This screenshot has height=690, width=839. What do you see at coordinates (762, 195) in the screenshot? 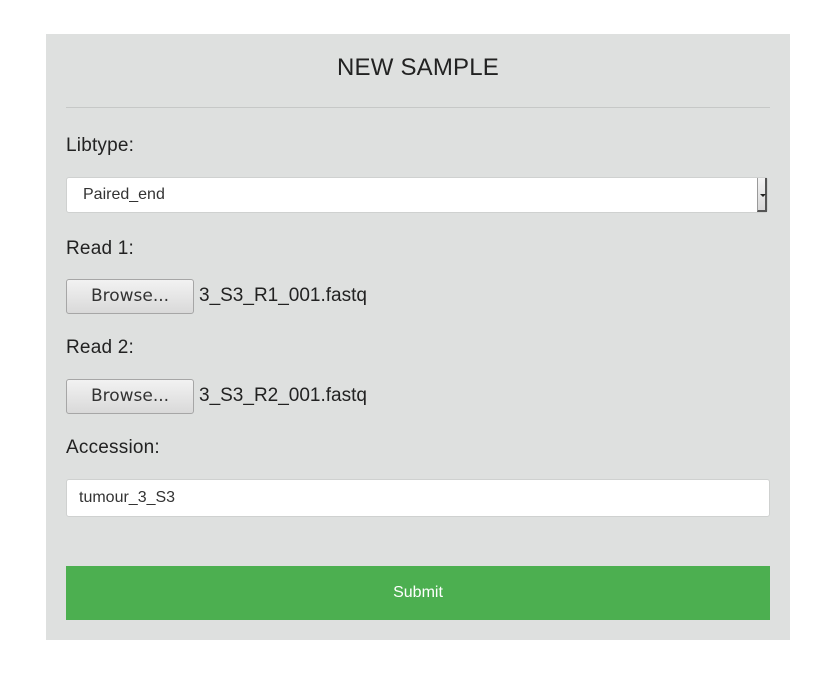
I see `chevron-down-icon` at bounding box center [762, 195].